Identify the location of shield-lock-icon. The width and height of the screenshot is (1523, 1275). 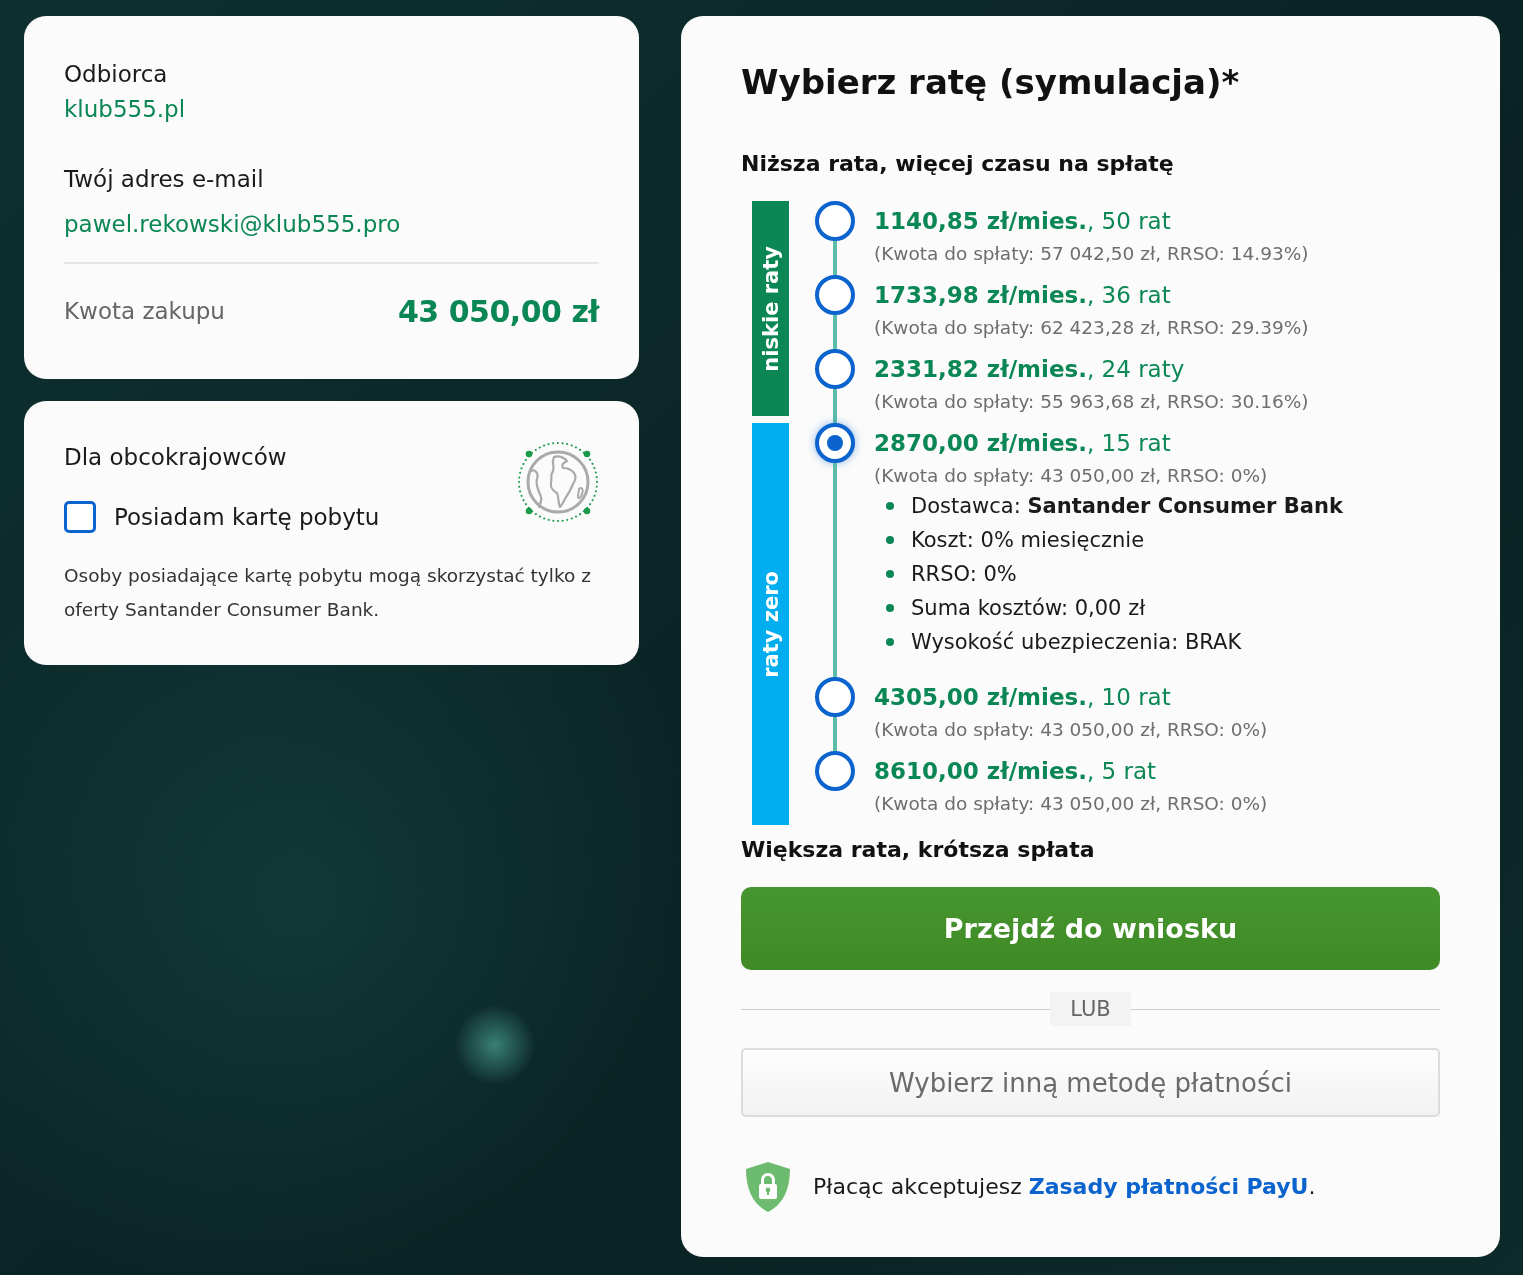
(768, 1187).